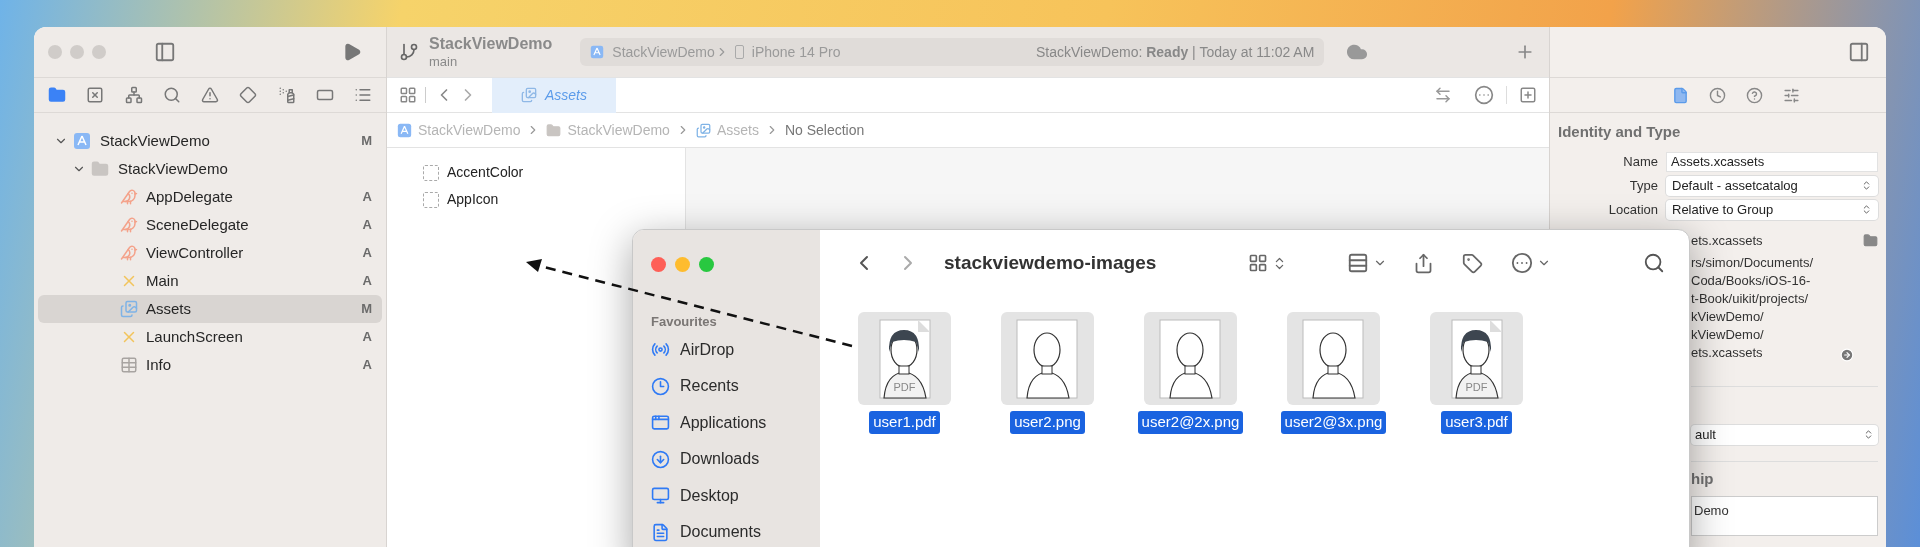 Image resolution: width=1920 pixels, height=547 pixels. What do you see at coordinates (1750, 298) in the screenshot?
I see `path-line: t-Book/uikit/projects/` at bounding box center [1750, 298].